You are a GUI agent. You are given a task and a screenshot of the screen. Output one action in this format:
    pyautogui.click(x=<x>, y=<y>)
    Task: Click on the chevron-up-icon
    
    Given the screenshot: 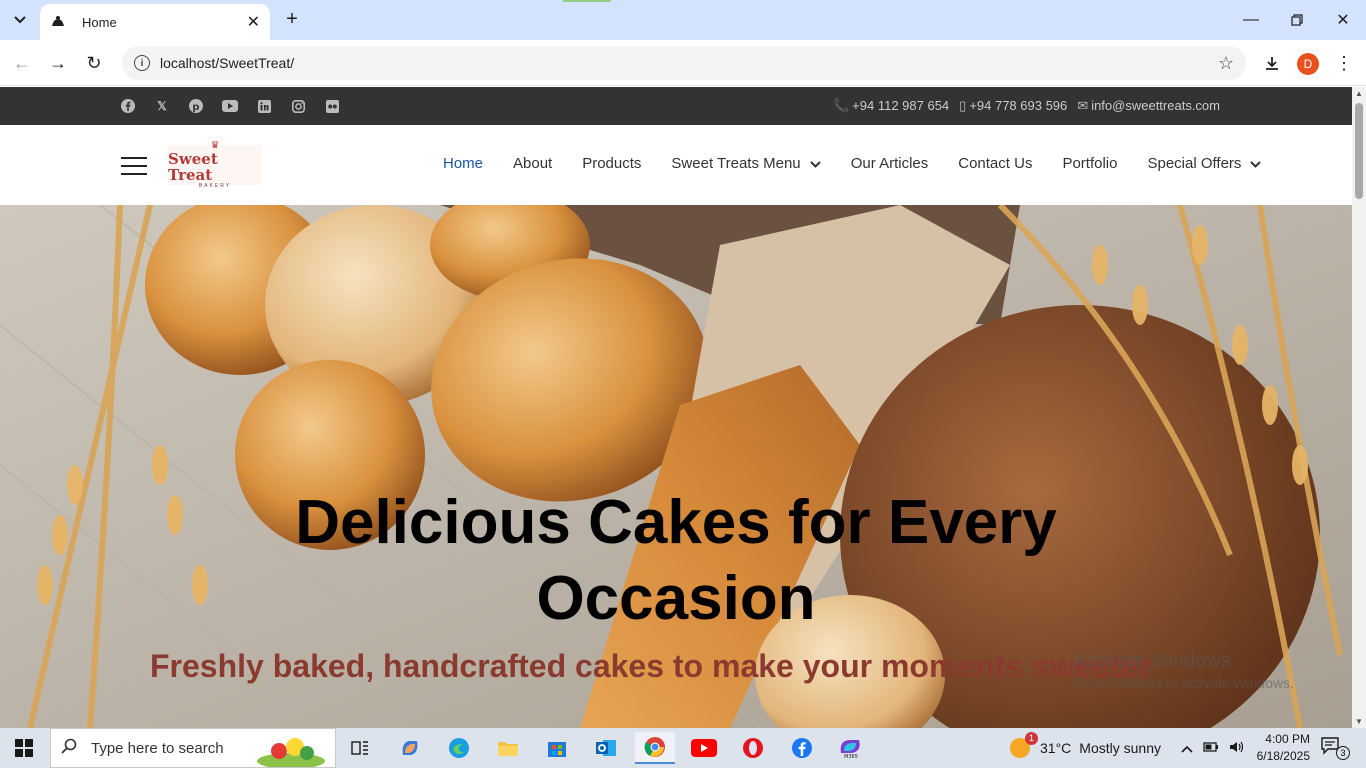 What is the action you would take?
    pyautogui.click(x=1187, y=748)
    